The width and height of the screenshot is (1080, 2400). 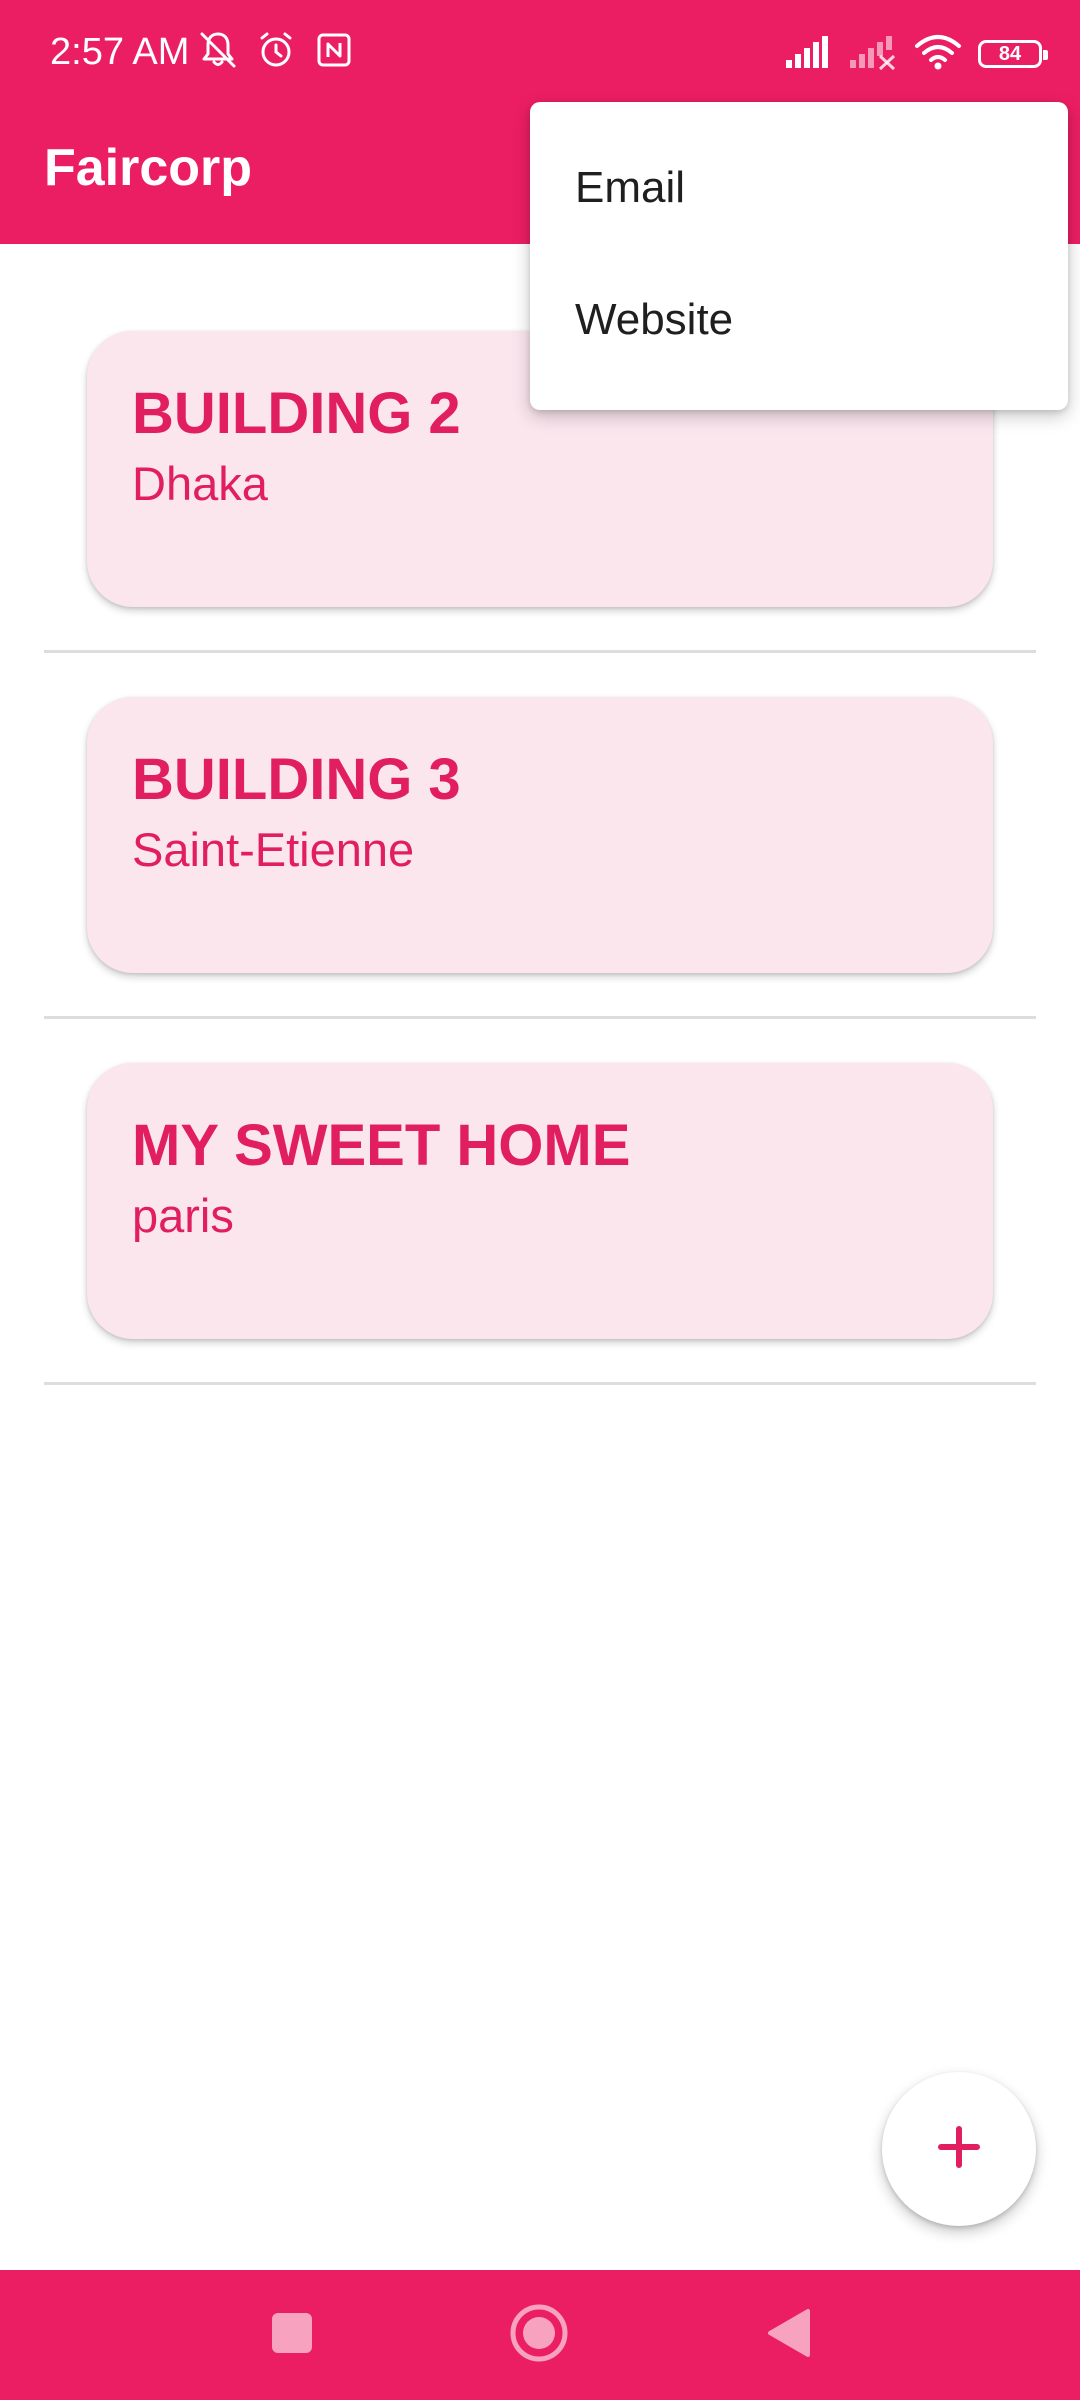 What do you see at coordinates (799, 187) in the screenshot?
I see `menu-item-email: Email` at bounding box center [799, 187].